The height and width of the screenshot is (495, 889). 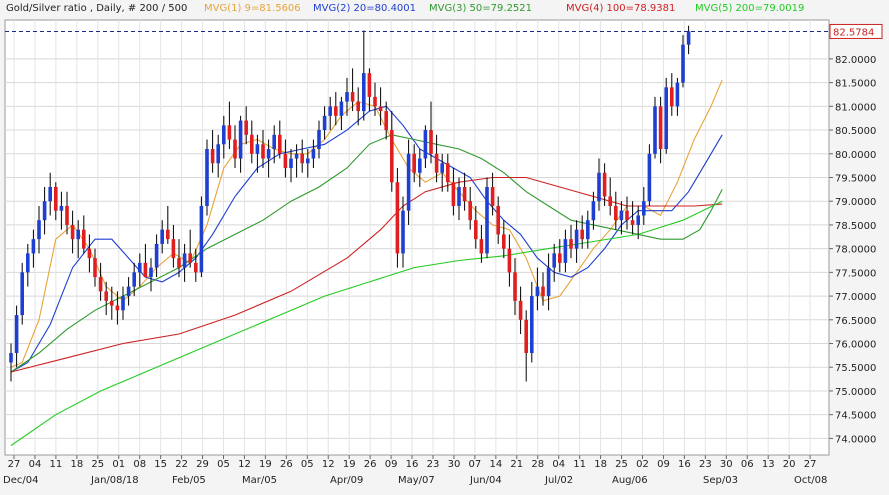 What do you see at coordinates (364, 8) in the screenshot?
I see `indicator-label: MVG(2) 20=80.4001` at bounding box center [364, 8].